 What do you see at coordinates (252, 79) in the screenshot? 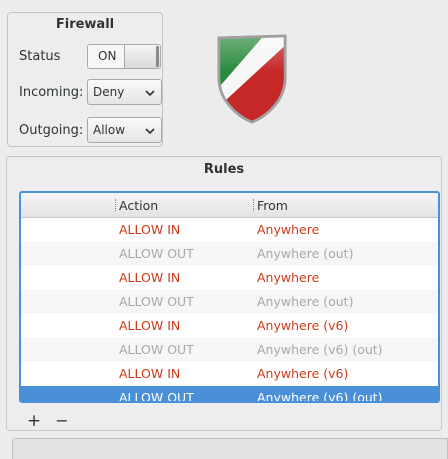
I see `gufw-shield-icon` at bounding box center [252, 79].